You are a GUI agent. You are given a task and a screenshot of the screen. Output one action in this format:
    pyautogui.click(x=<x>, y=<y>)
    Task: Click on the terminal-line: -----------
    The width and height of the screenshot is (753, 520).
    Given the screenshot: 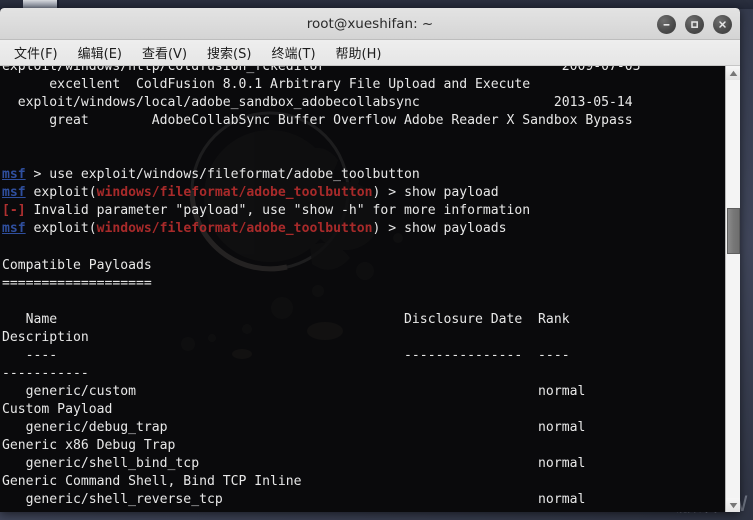 What is the action you would take?
    pyautogui.click(x=363, y=374)
    